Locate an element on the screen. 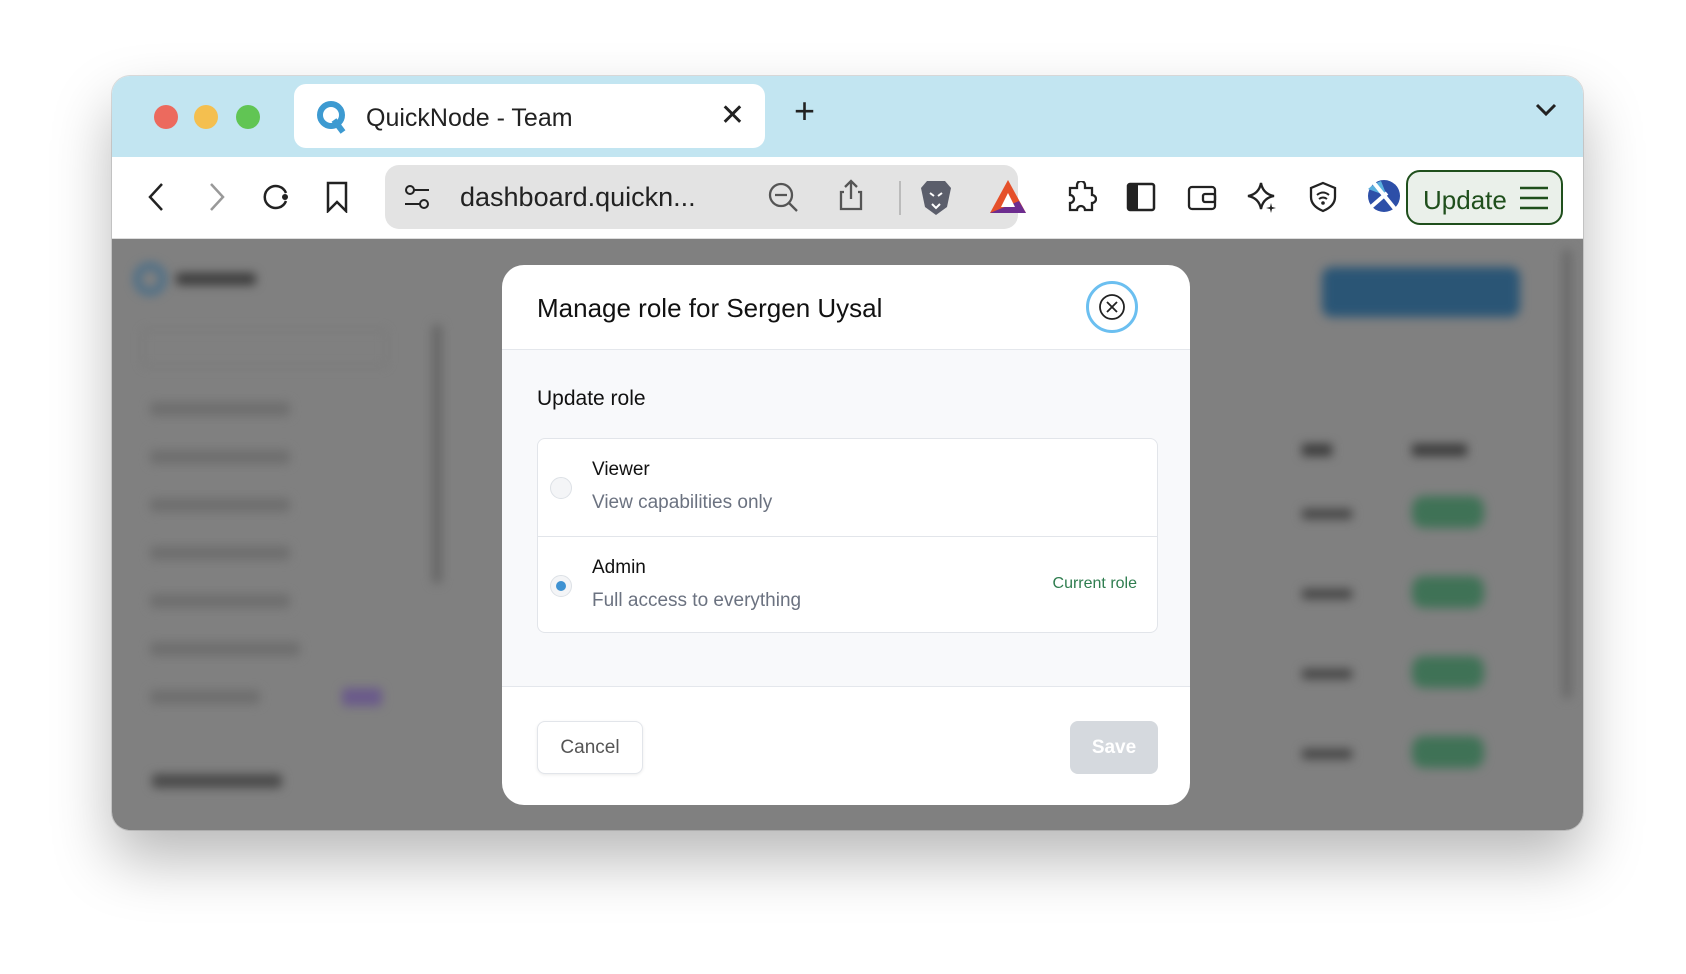 The image size is (1686, 974). toolbar: dashboard.quickn... Update is located at coordinates (847, 198).